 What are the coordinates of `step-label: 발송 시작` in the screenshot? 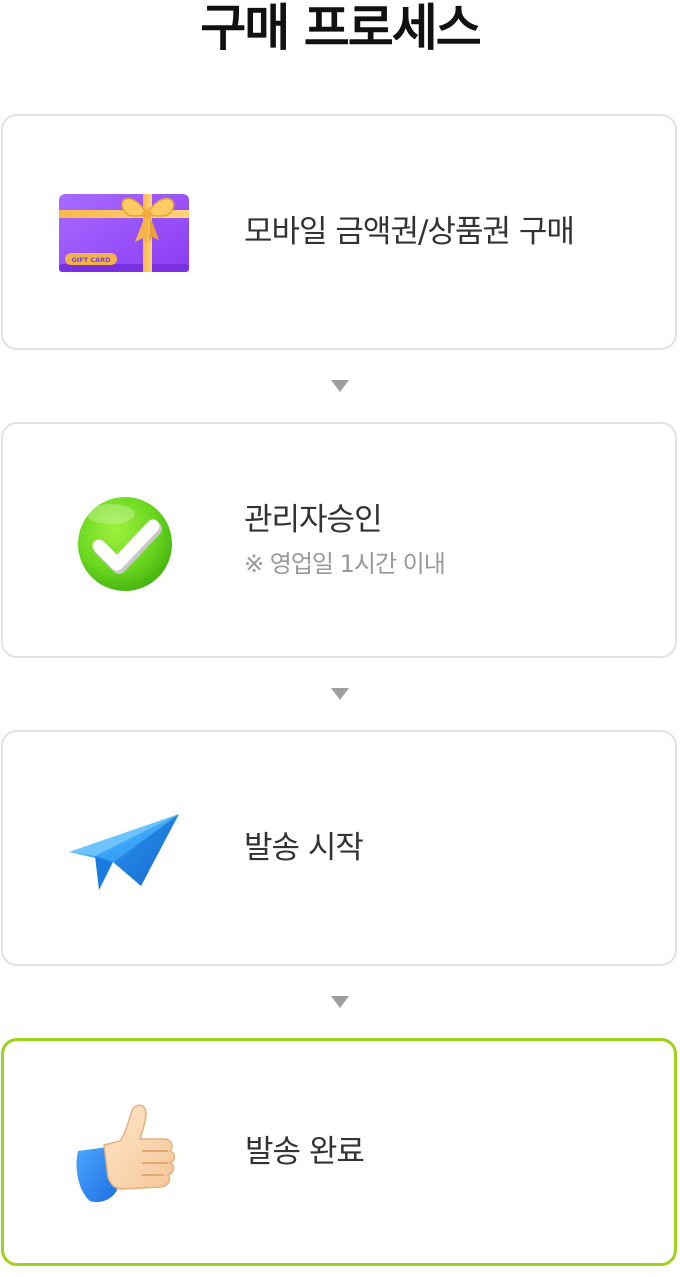 It's located at (304, 848).